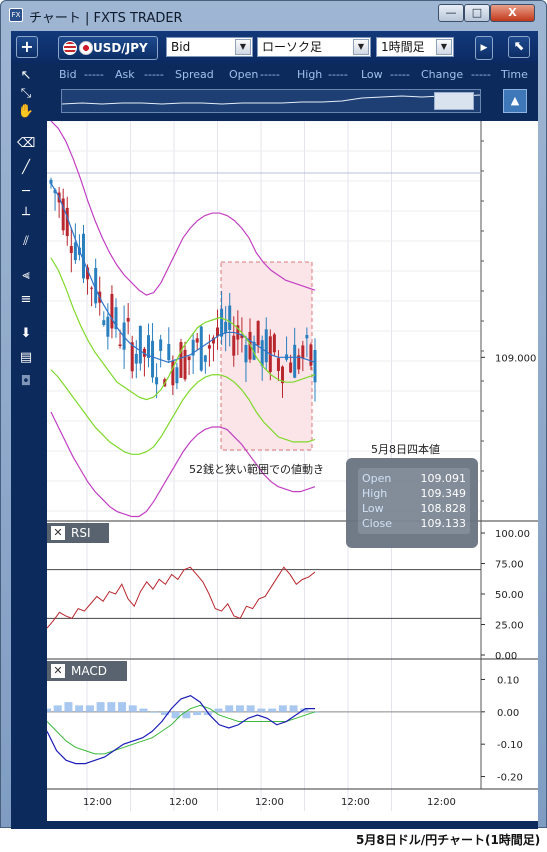 This screenshot has width=547, height=852. I want to click on ohlc-row-open: Open 109.091, so click(414, 478).